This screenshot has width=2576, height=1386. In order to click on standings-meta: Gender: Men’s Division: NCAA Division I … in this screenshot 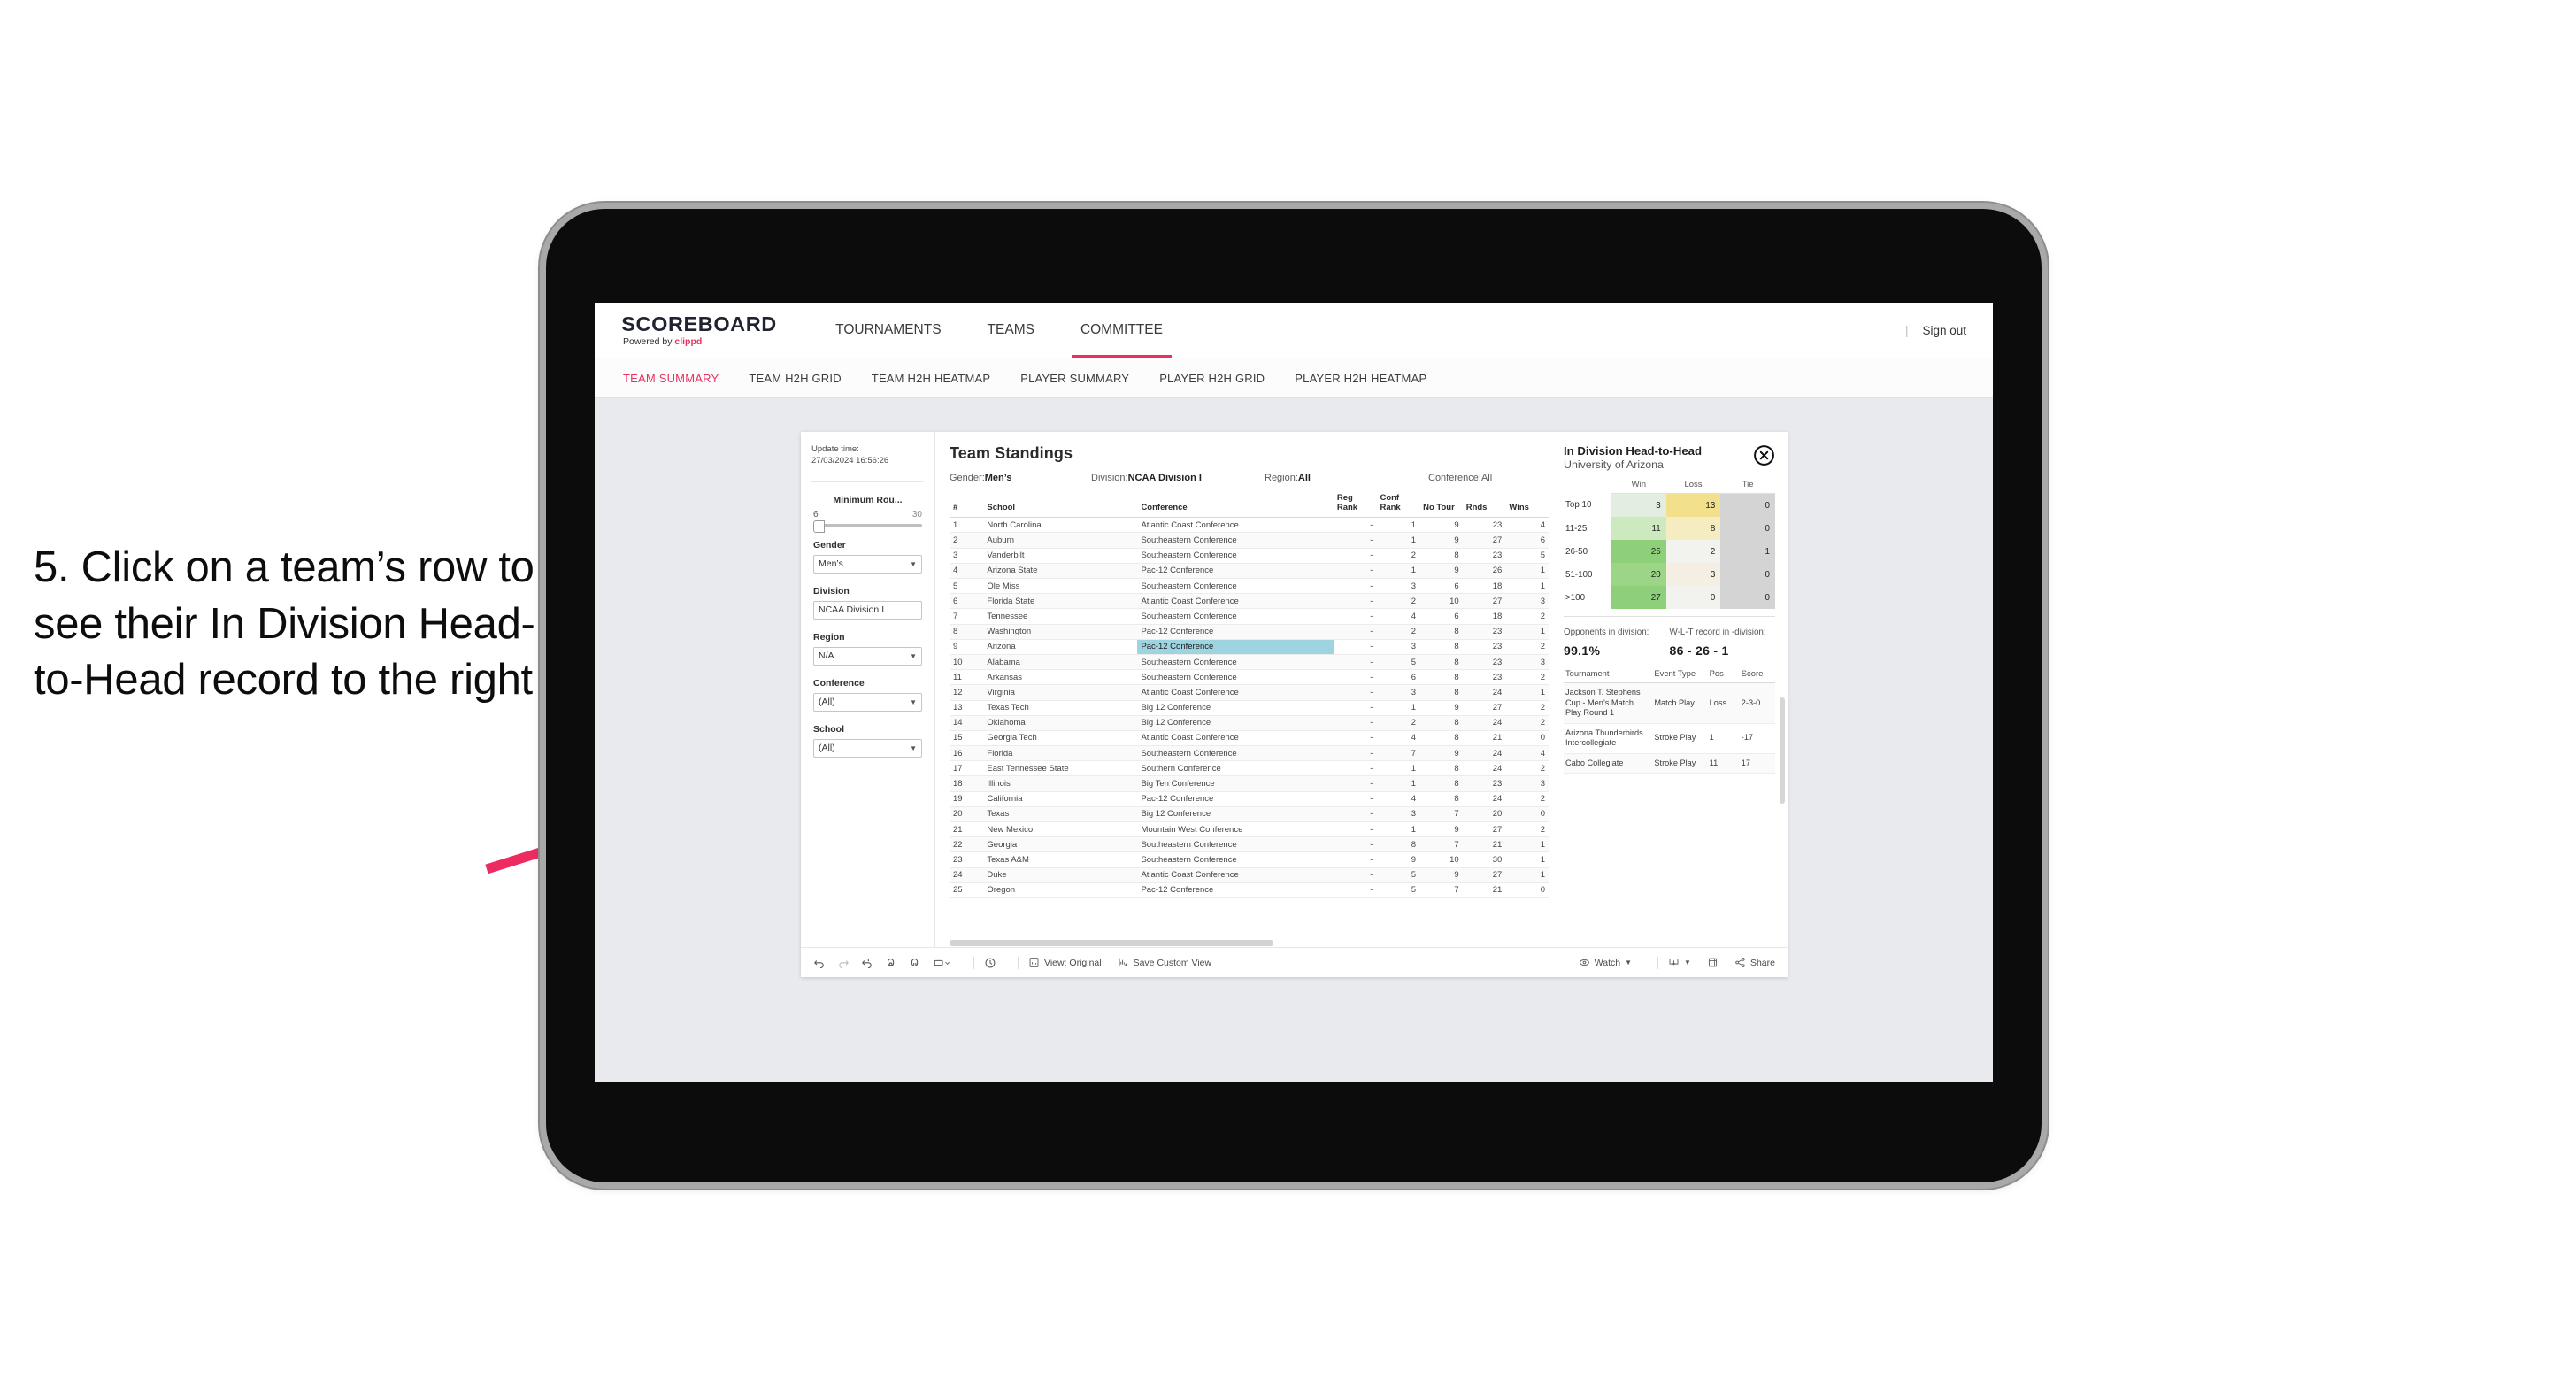, I will do `click(1249, 478)`.